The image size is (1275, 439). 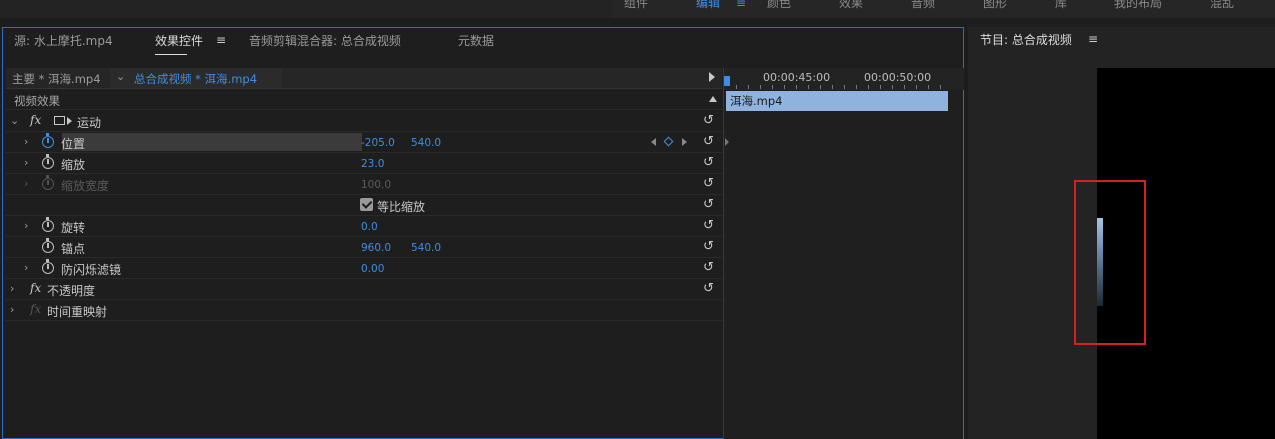 What do you see at coordinates (426, 248) in the screenshot?
I see `anchor-y-value: 540.0` at bounding box center [426, 248].